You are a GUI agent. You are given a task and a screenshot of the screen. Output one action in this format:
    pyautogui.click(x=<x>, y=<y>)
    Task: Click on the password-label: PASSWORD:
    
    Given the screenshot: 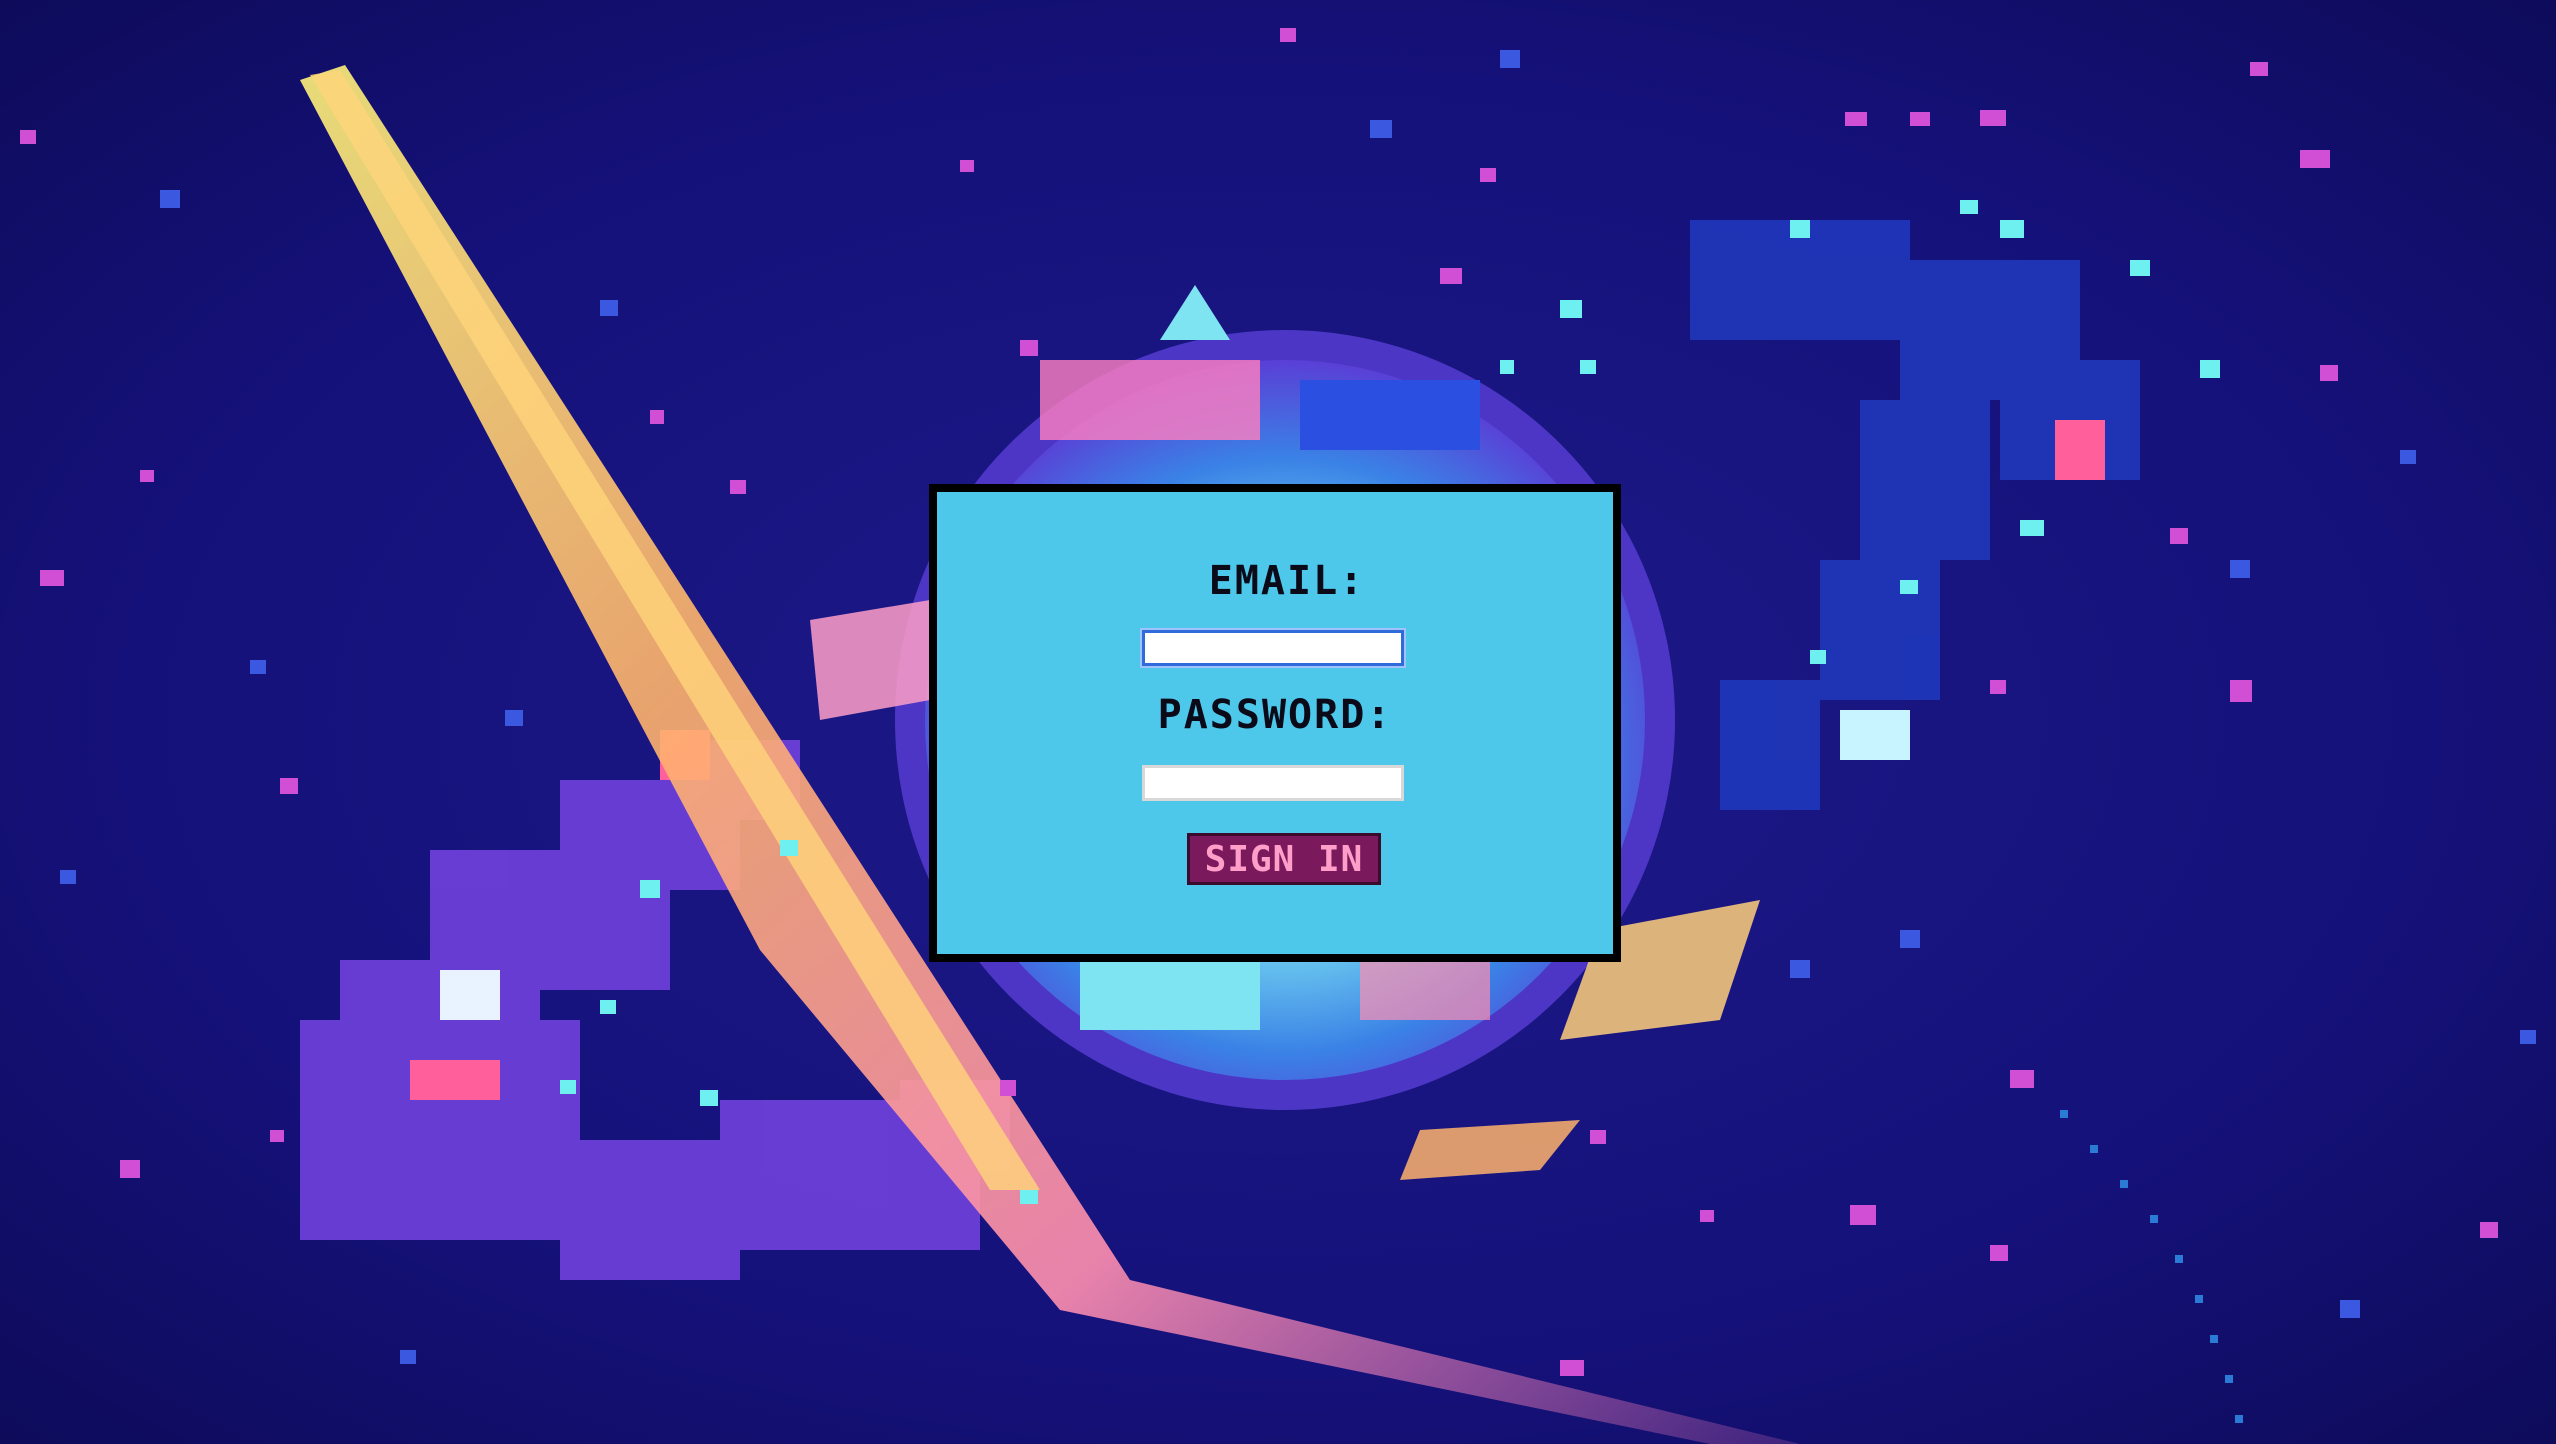 What is the action you would take?
    pyautogui.click(x=1275, y=715)
    